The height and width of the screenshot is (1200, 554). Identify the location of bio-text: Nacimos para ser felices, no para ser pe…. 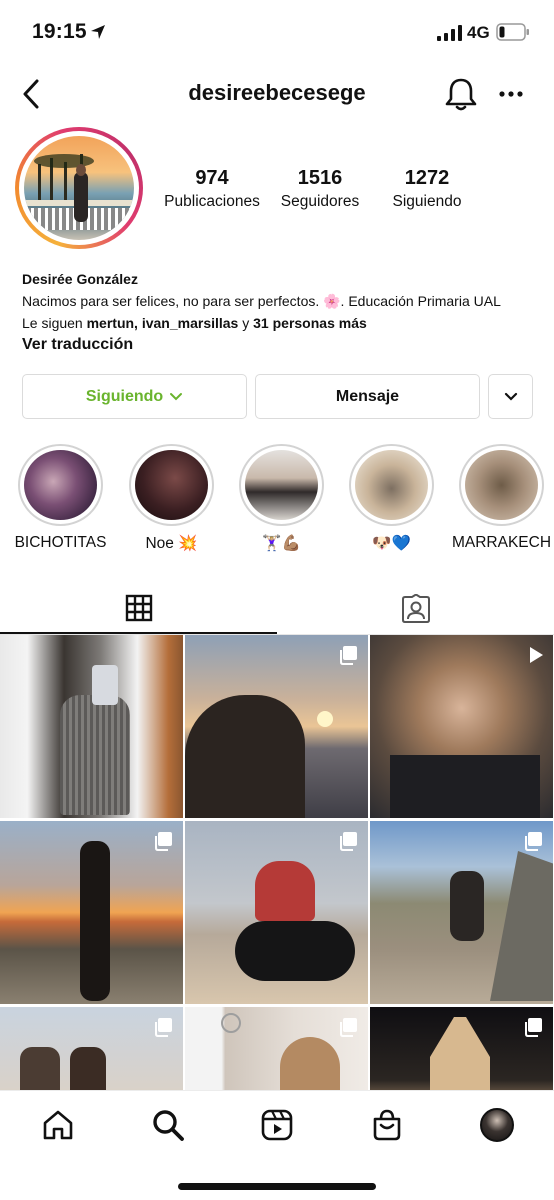
(261, 301).